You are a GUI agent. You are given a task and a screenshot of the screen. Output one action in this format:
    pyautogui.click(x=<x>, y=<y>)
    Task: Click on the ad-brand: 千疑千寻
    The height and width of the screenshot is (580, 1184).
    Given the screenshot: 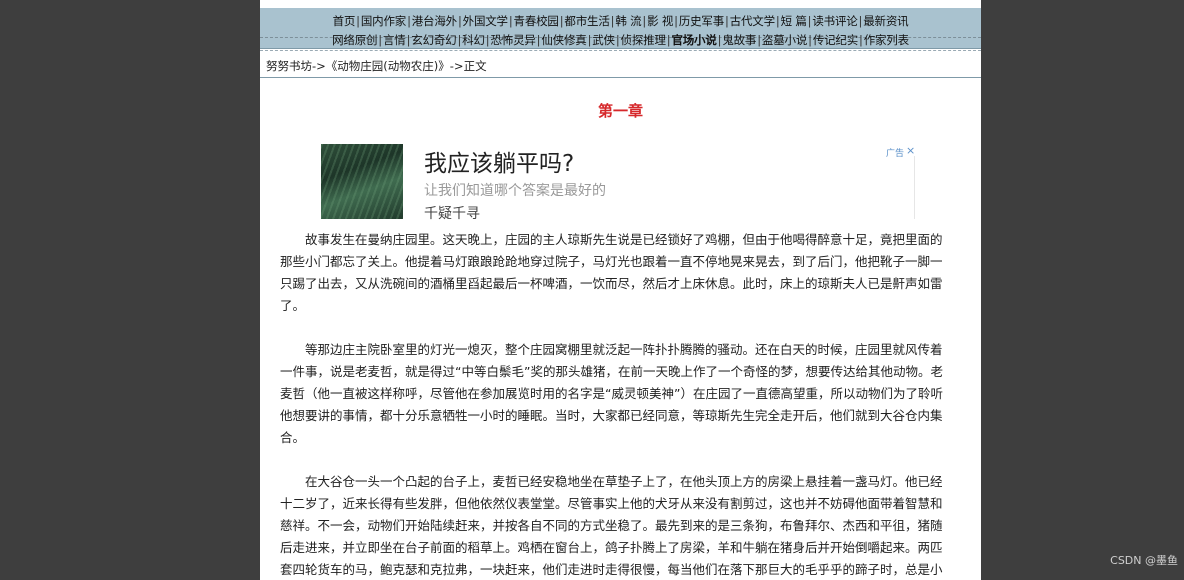 What is the action you would take?
    pyautogui.click(x=452, y=213)
    